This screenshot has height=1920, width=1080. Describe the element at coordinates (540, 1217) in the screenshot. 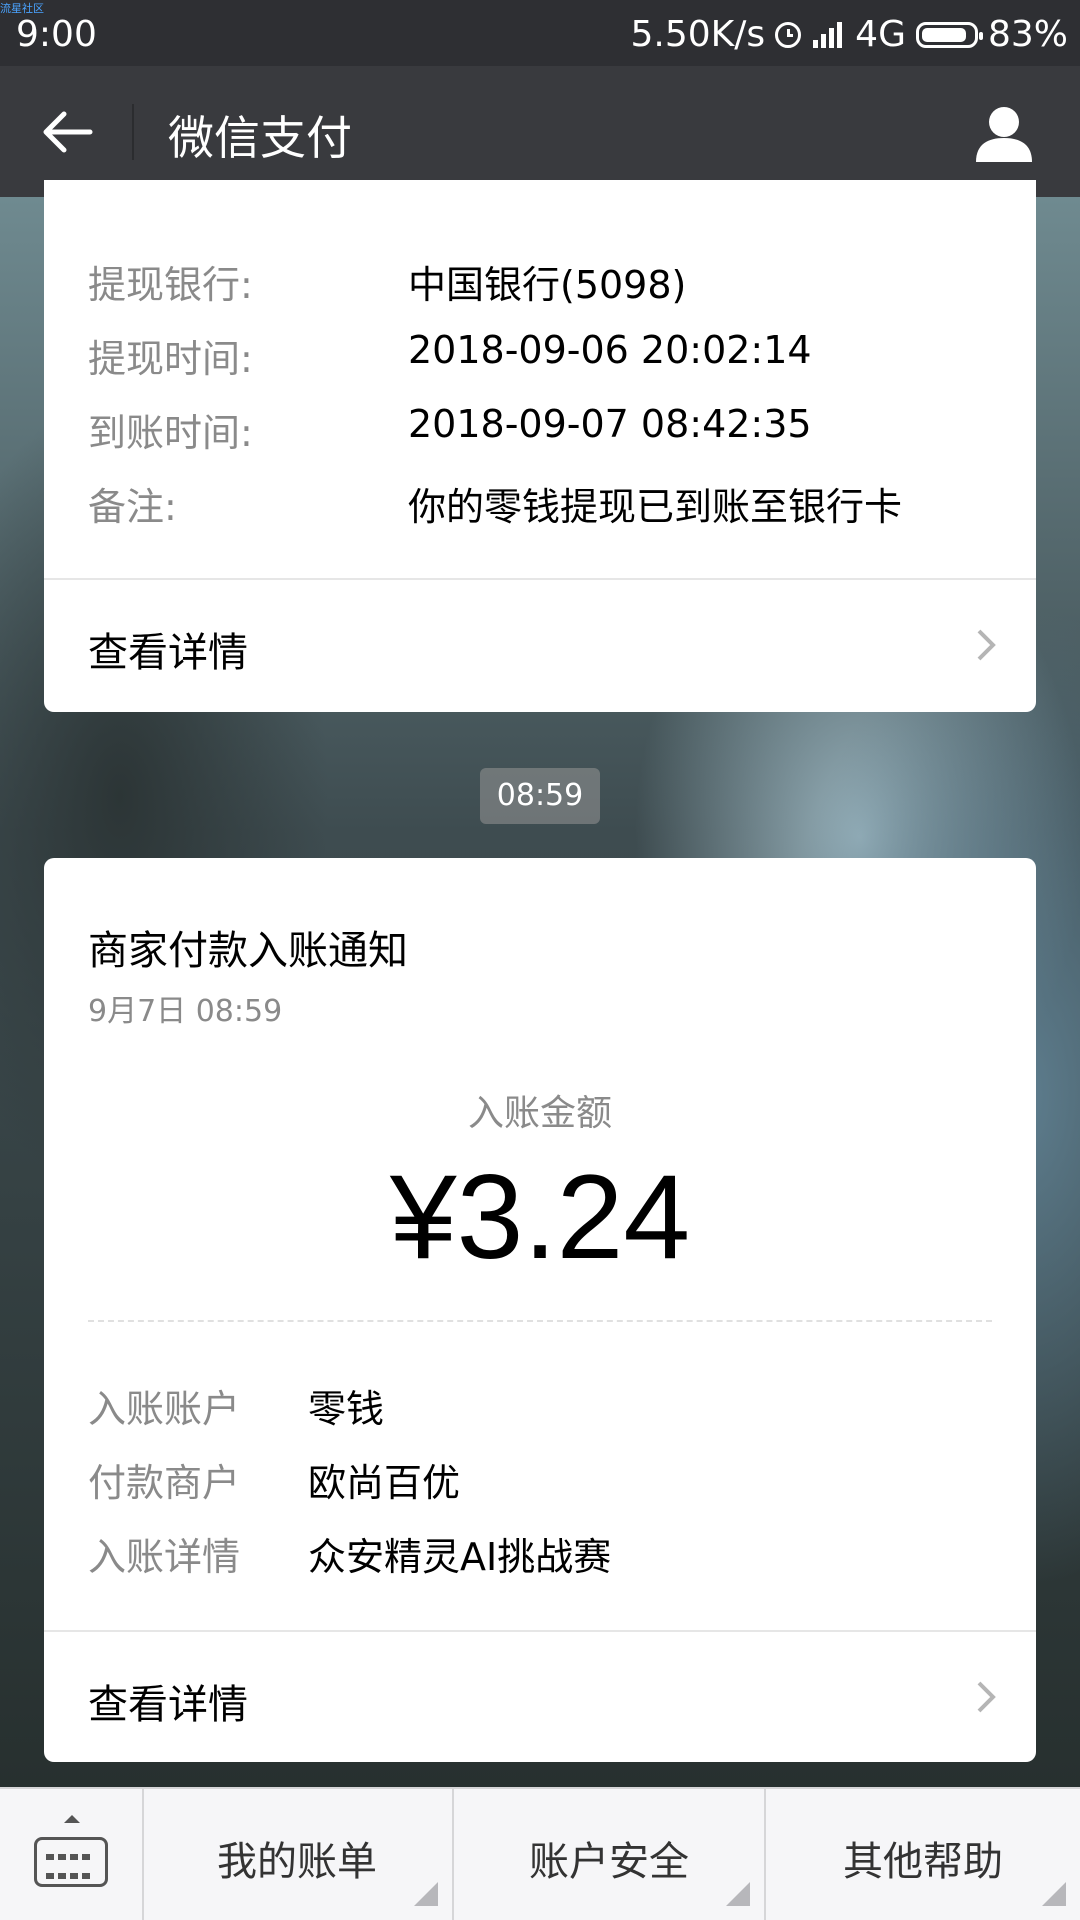

I see `amount-value: ¥3.24` at that location.